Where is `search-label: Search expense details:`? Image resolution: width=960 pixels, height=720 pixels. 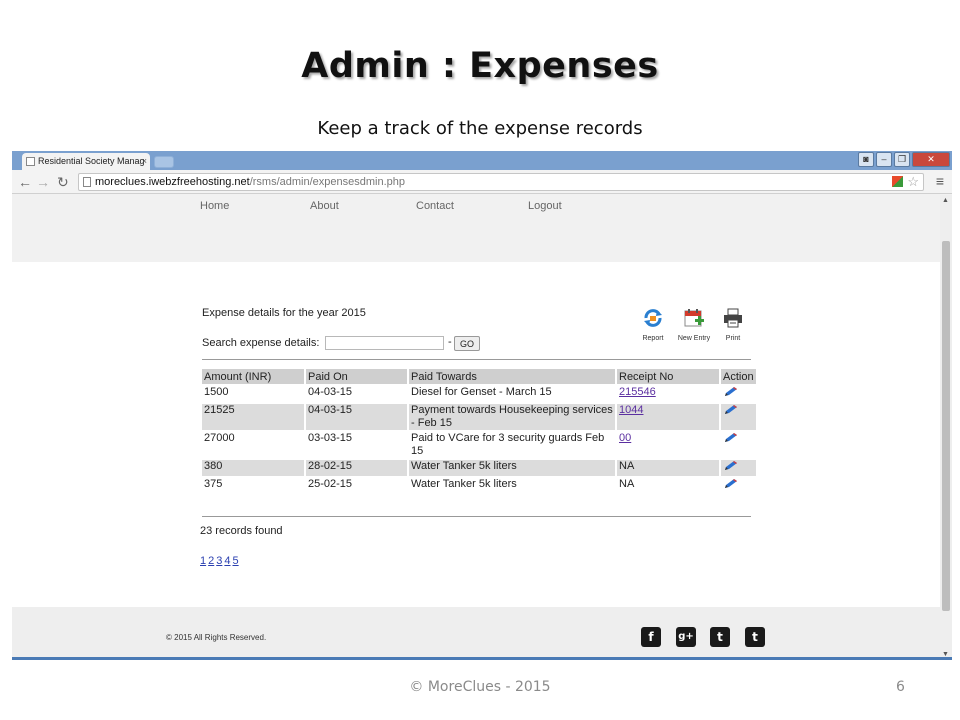
search-label: Search expense details: is located at coordinates (261, 343).